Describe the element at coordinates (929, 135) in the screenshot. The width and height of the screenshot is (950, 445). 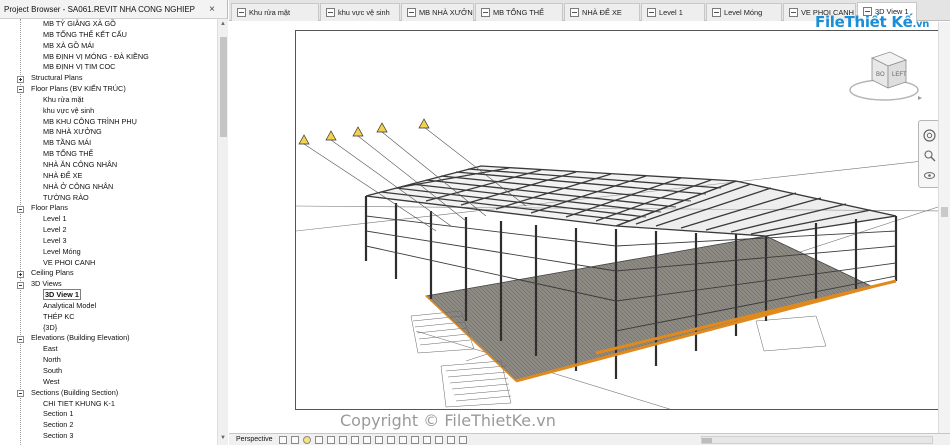
I see `steering-wheel-icon` at that location.